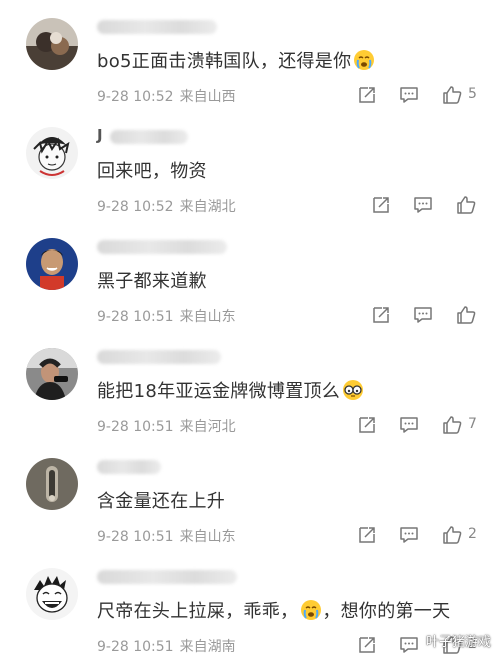 This screenshot has height=660, width=497. I want to click on like-count: 7, so click(472, 424).